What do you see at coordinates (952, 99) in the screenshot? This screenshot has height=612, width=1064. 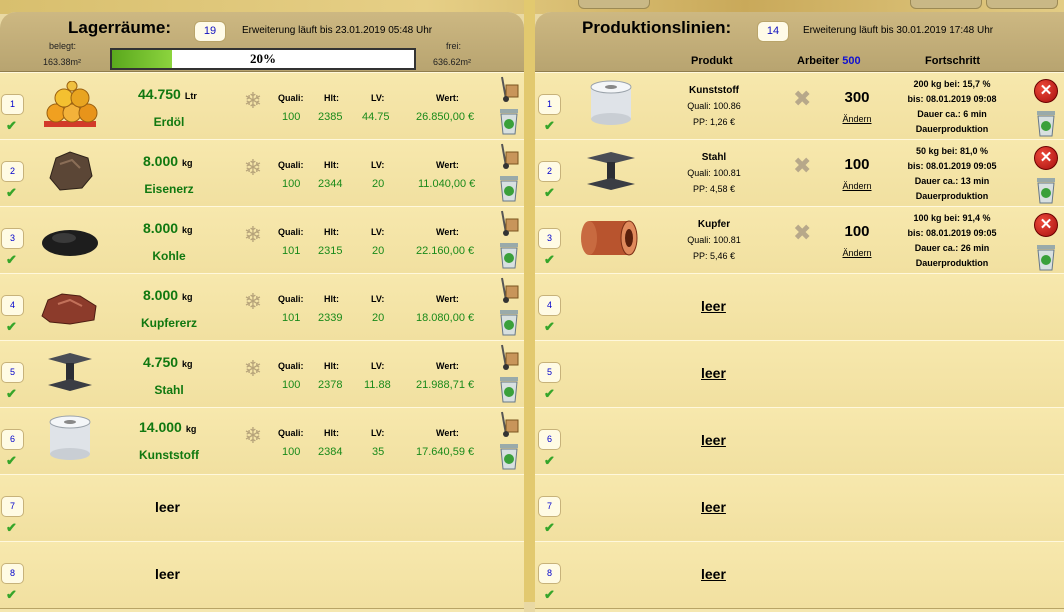 I see `progress-until: bis: 08.01.2019 09:08` at bounding box center [952, 99].